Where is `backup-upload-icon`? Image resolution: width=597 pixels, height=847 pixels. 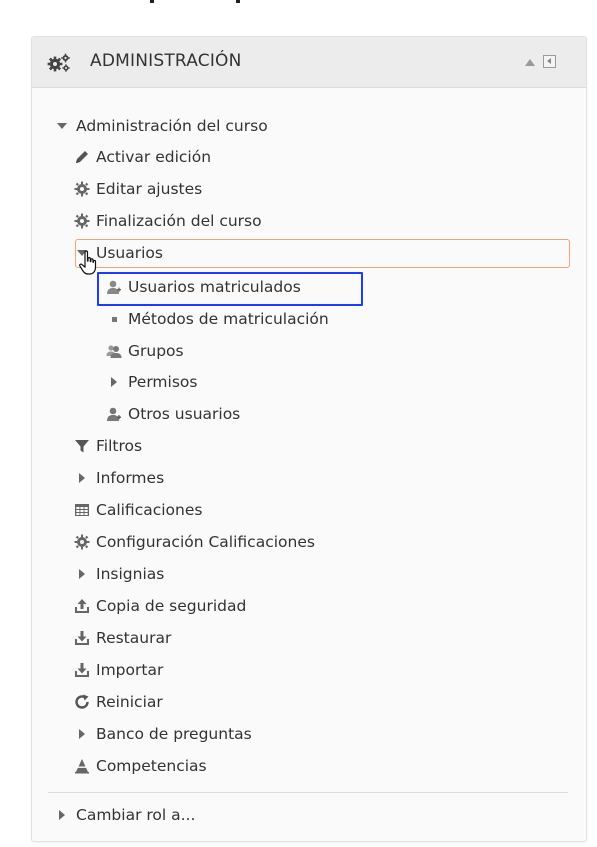
backup-upload-icon is located at coordinates (82, 606).